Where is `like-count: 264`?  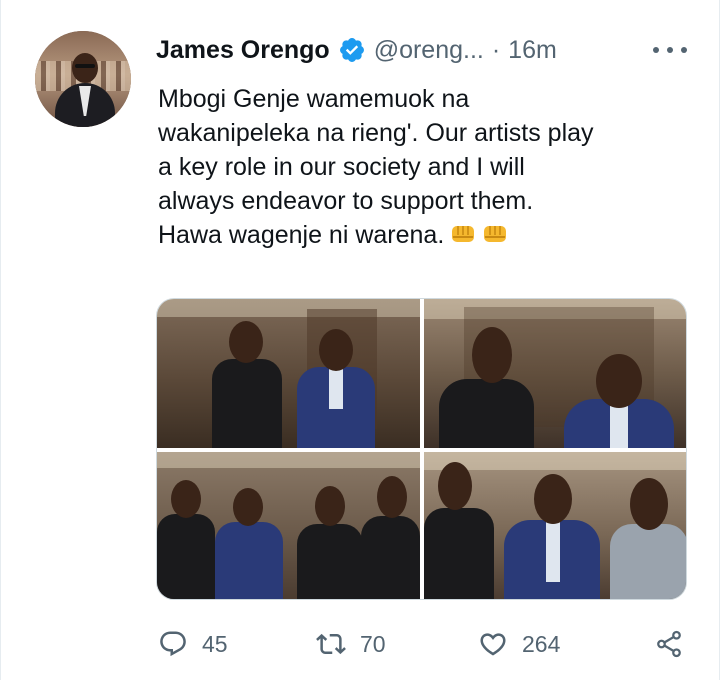 like-count: 264 is located at coordinates (541, 643).